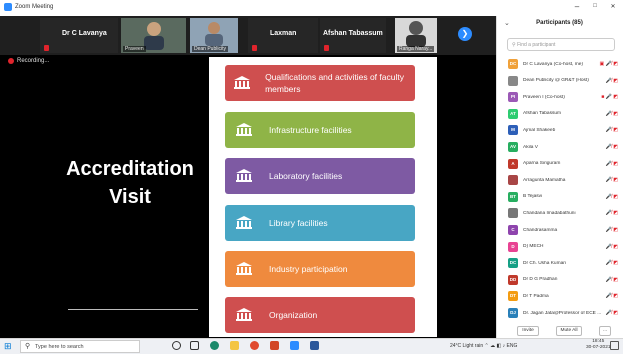  Describe the element at coordinates (84, 33) in the screenshot. I see `participant-name: Dr C Lavanya` at that location.